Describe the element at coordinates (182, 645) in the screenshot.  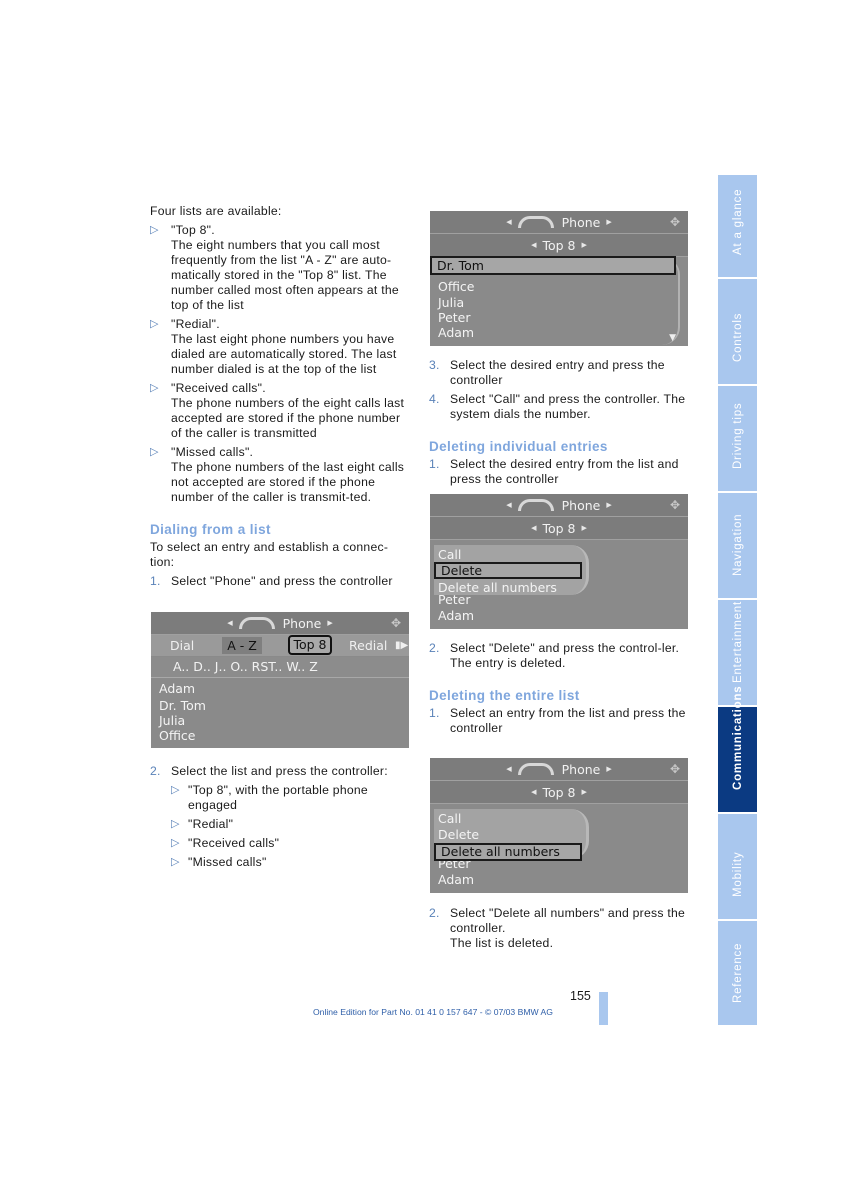
I see `tab-dial: Dial` at that location.